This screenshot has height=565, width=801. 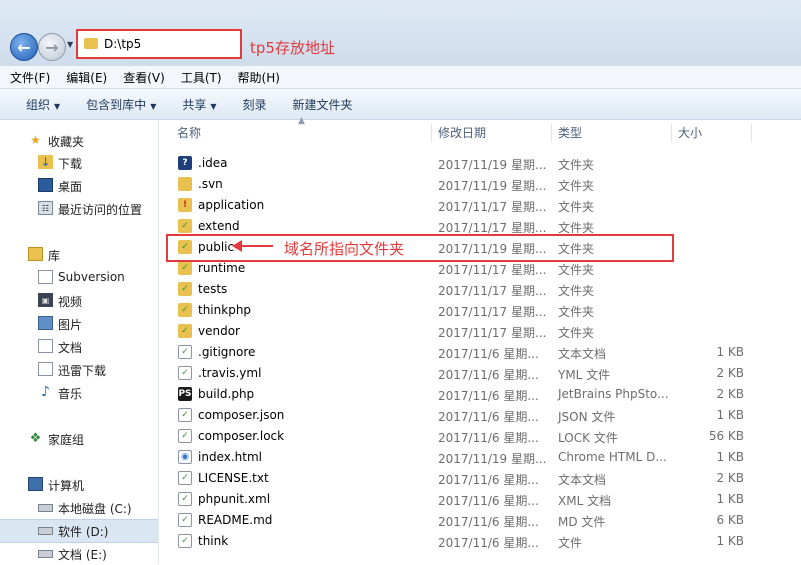 I want to click on file-row: ! application 2017/11/17 星期... 文件夹, so click(x=465, y=205).